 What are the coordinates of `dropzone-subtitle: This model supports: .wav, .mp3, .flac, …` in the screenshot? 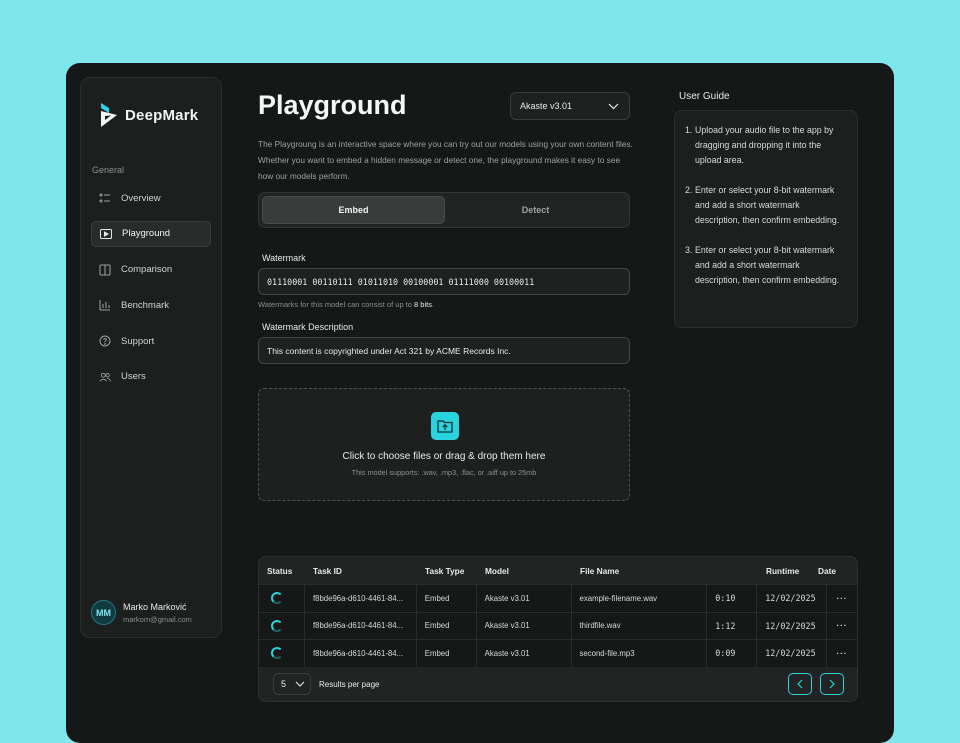 It's located at (444, 472).